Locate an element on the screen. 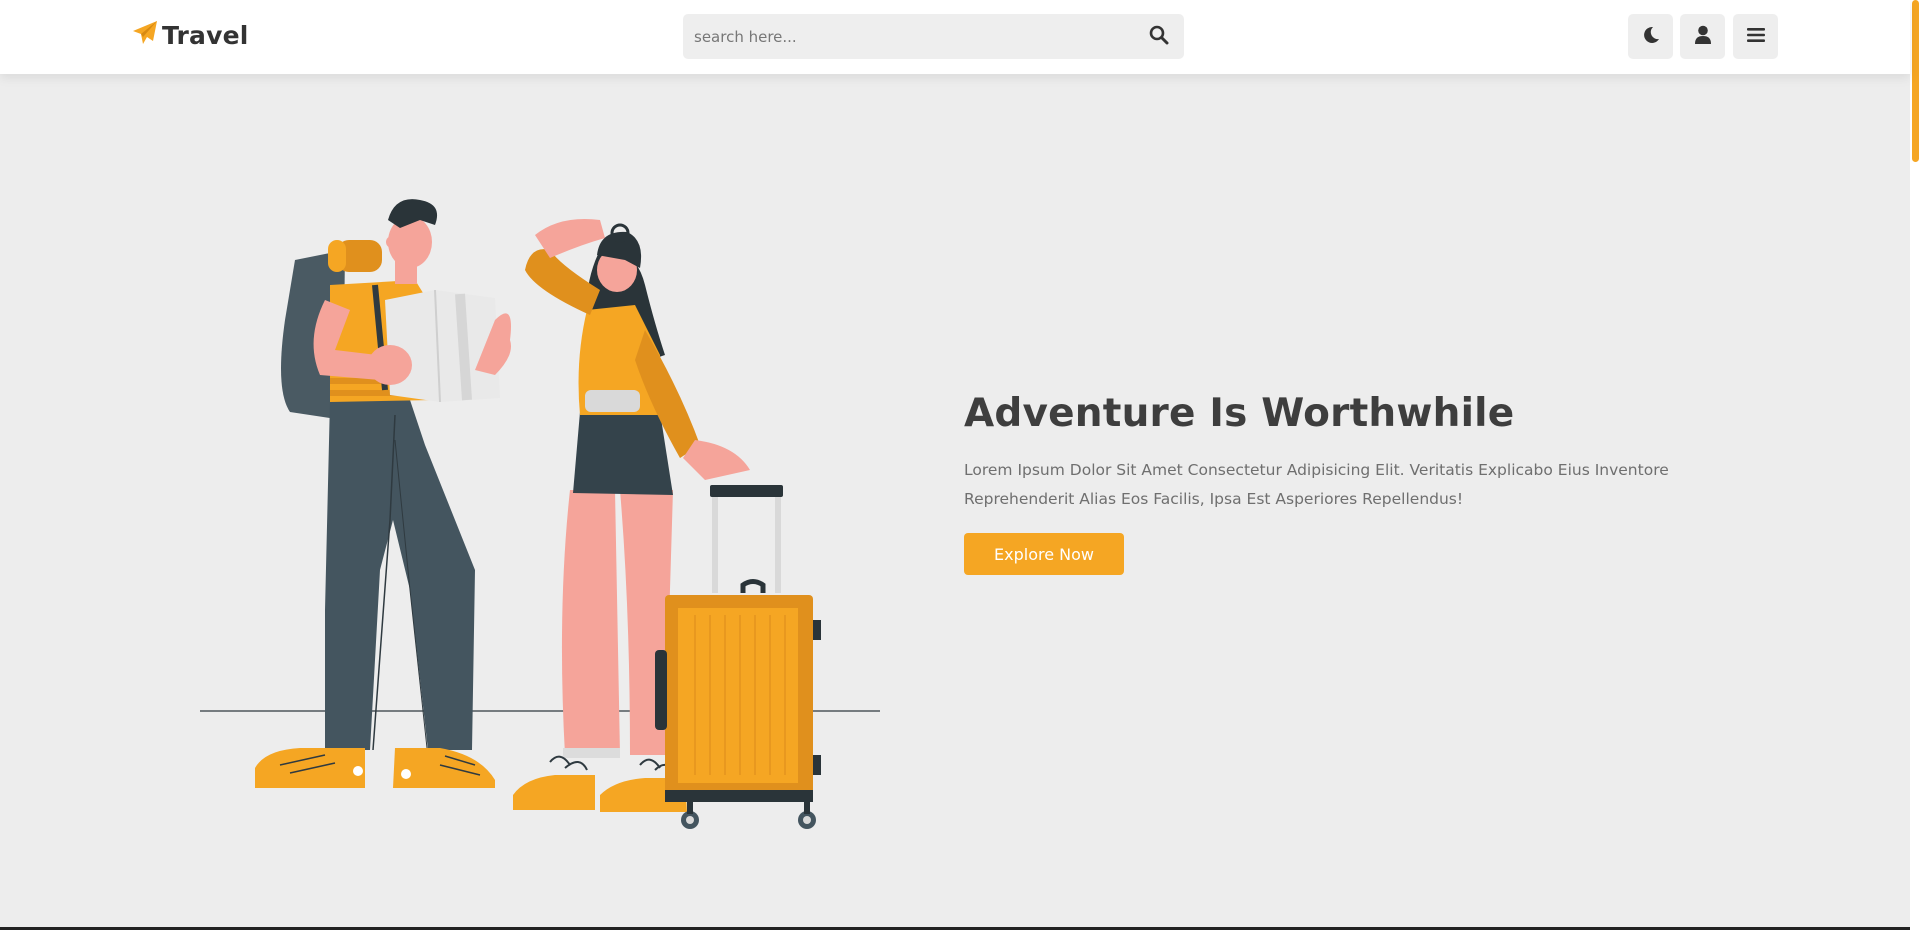  logo: Travel is located at coordinates (190, 35).